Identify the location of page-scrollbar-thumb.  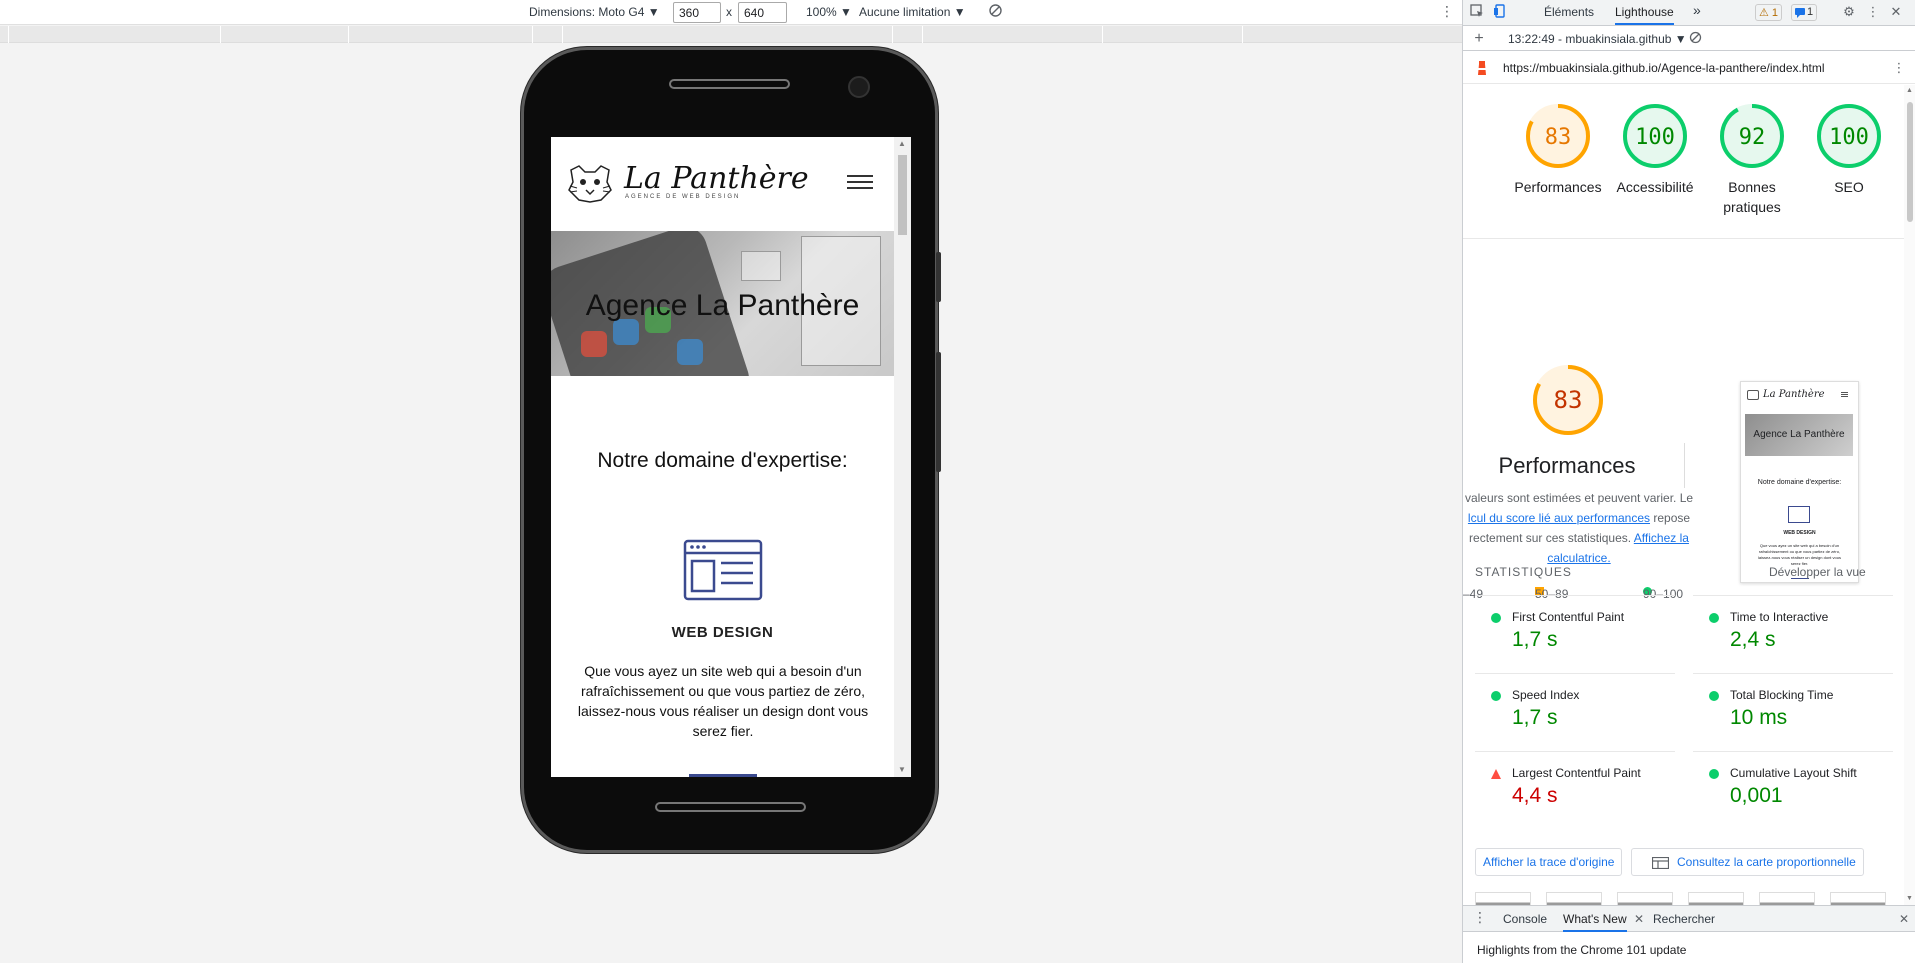
(902, 195).